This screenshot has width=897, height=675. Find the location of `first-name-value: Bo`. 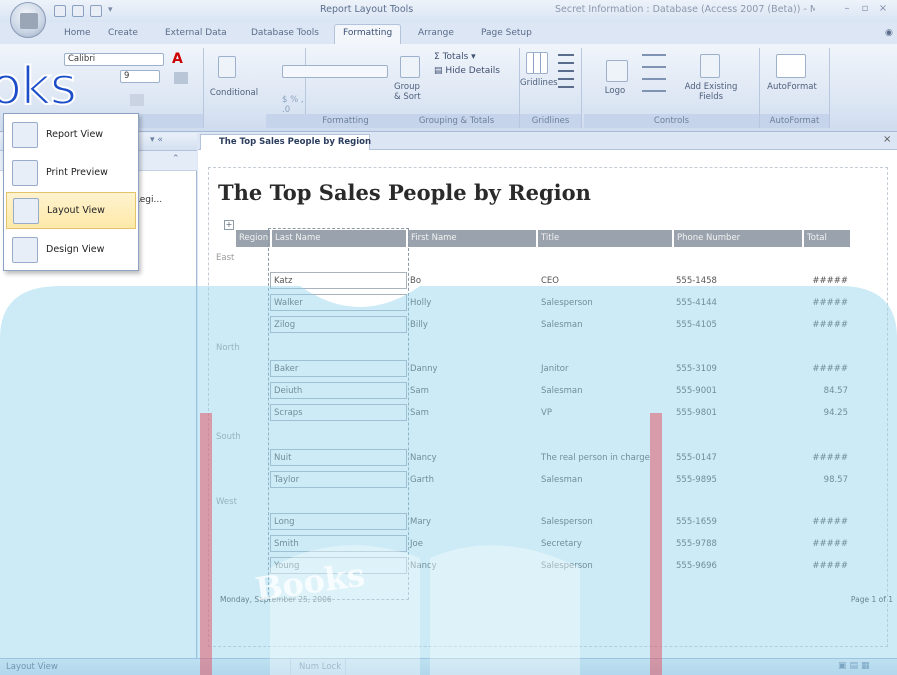

first-name-value: Bo is located at coordinates (416, 281).